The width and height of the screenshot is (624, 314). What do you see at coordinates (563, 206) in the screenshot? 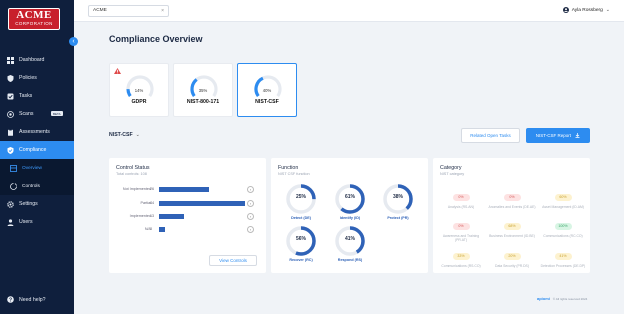
I see `category-label: Asset Management (ID.AM)` at bounding box center [563, 206].